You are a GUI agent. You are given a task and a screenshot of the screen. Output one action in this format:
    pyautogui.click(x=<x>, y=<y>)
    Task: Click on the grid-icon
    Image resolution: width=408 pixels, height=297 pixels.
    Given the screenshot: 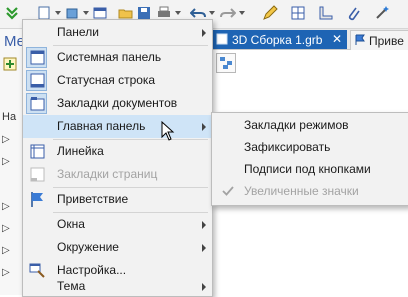 What is the action you would take?
    pyautogui.click(x=298, y=13)
    